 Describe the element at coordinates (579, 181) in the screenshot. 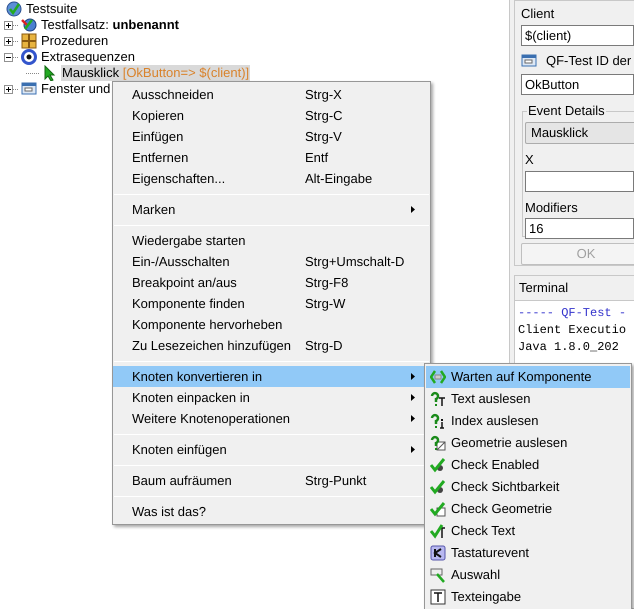

I see `x-field` at that location.